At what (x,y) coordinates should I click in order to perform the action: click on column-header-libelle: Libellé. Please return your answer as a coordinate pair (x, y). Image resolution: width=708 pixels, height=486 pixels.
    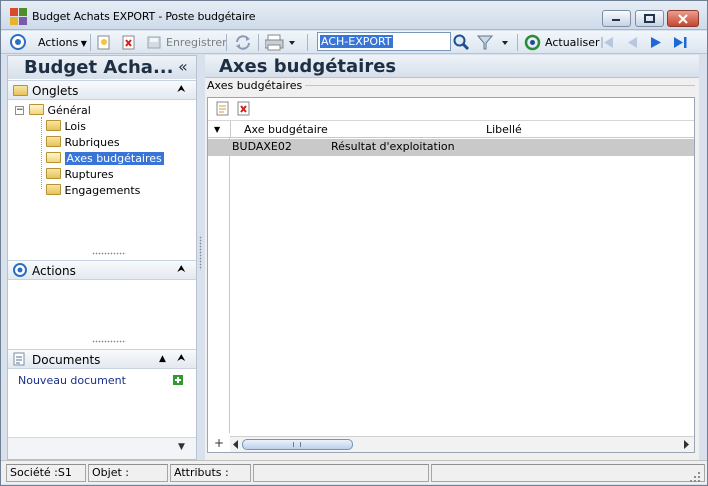
    Looking at the image, I should click on (504, 130).